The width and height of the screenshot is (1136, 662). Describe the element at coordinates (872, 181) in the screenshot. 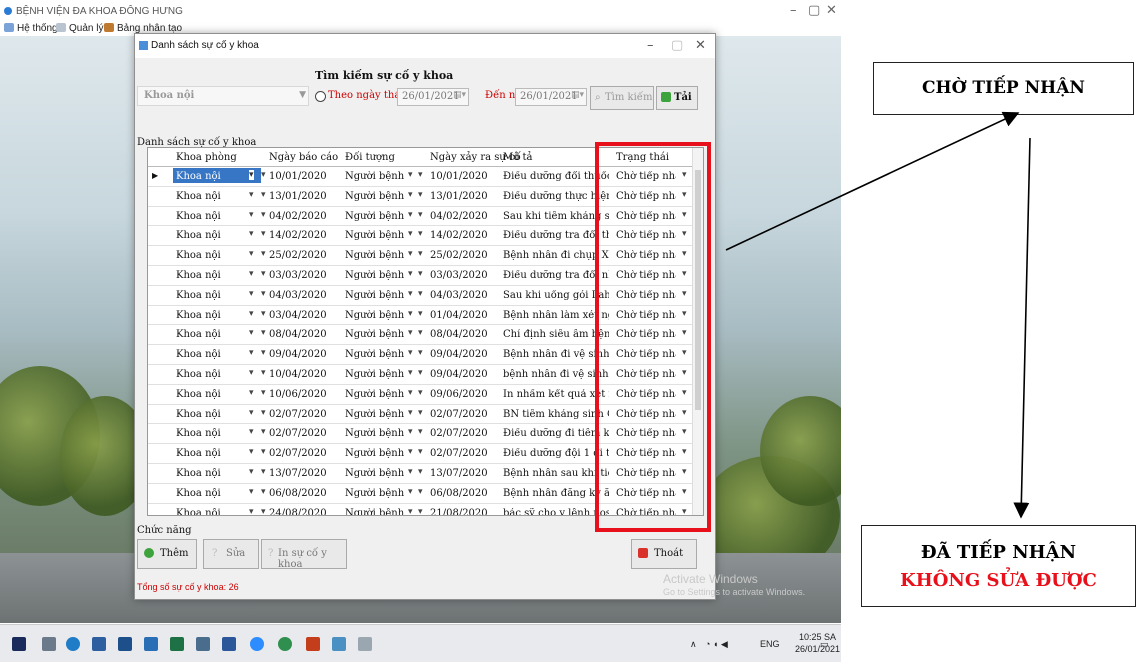

I see `arrow-to-pending` at that location.